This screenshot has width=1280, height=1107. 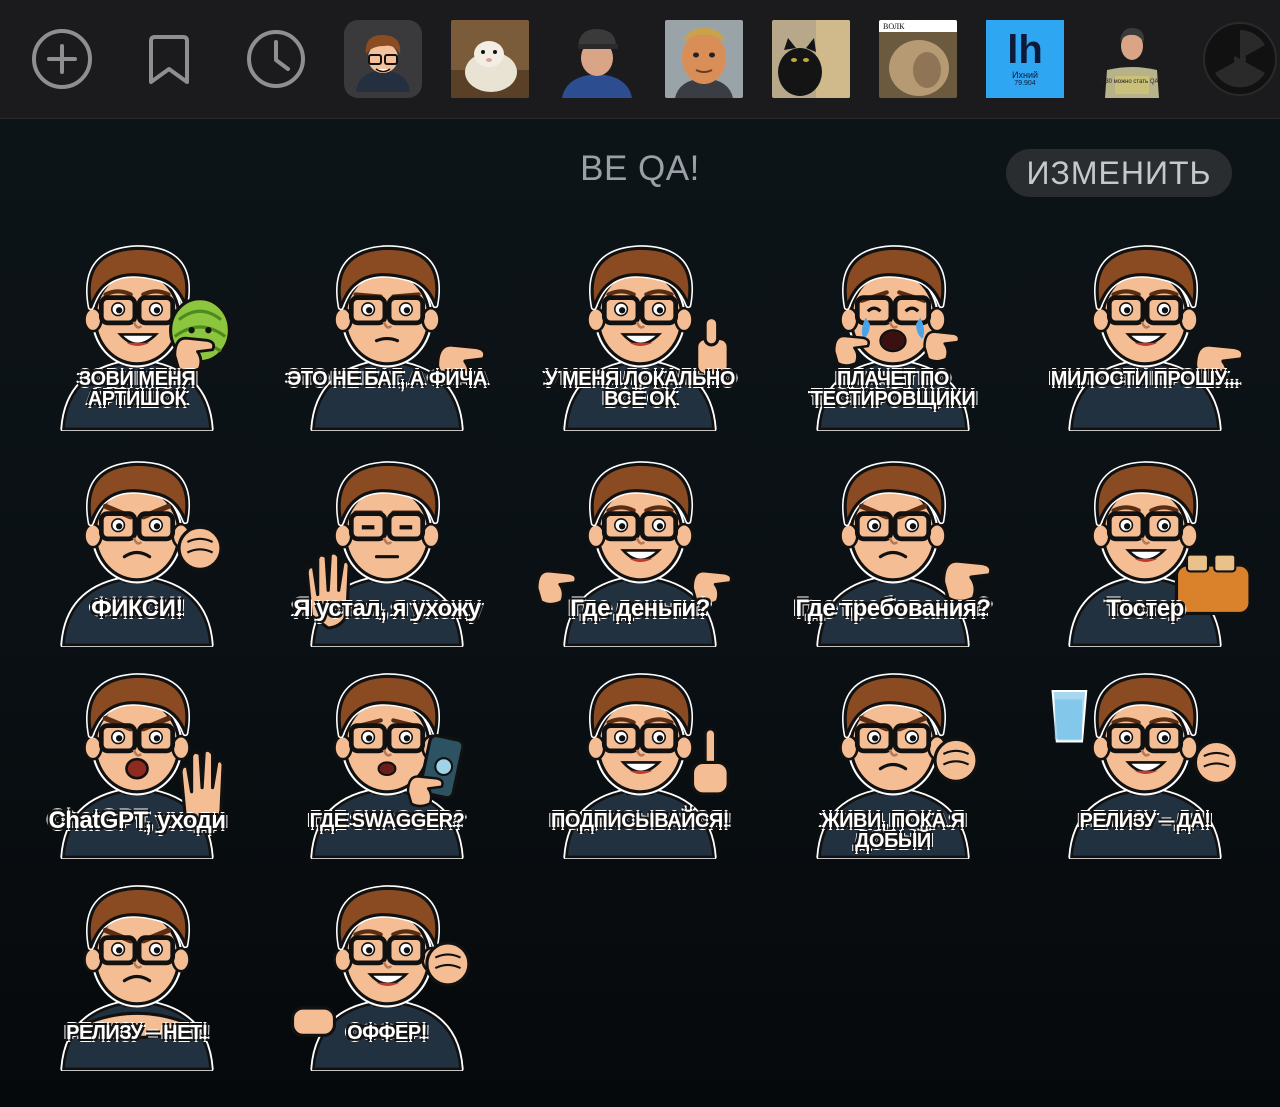 I want to click on sticker-8: Где деньги?, so click(x=640, y=542).